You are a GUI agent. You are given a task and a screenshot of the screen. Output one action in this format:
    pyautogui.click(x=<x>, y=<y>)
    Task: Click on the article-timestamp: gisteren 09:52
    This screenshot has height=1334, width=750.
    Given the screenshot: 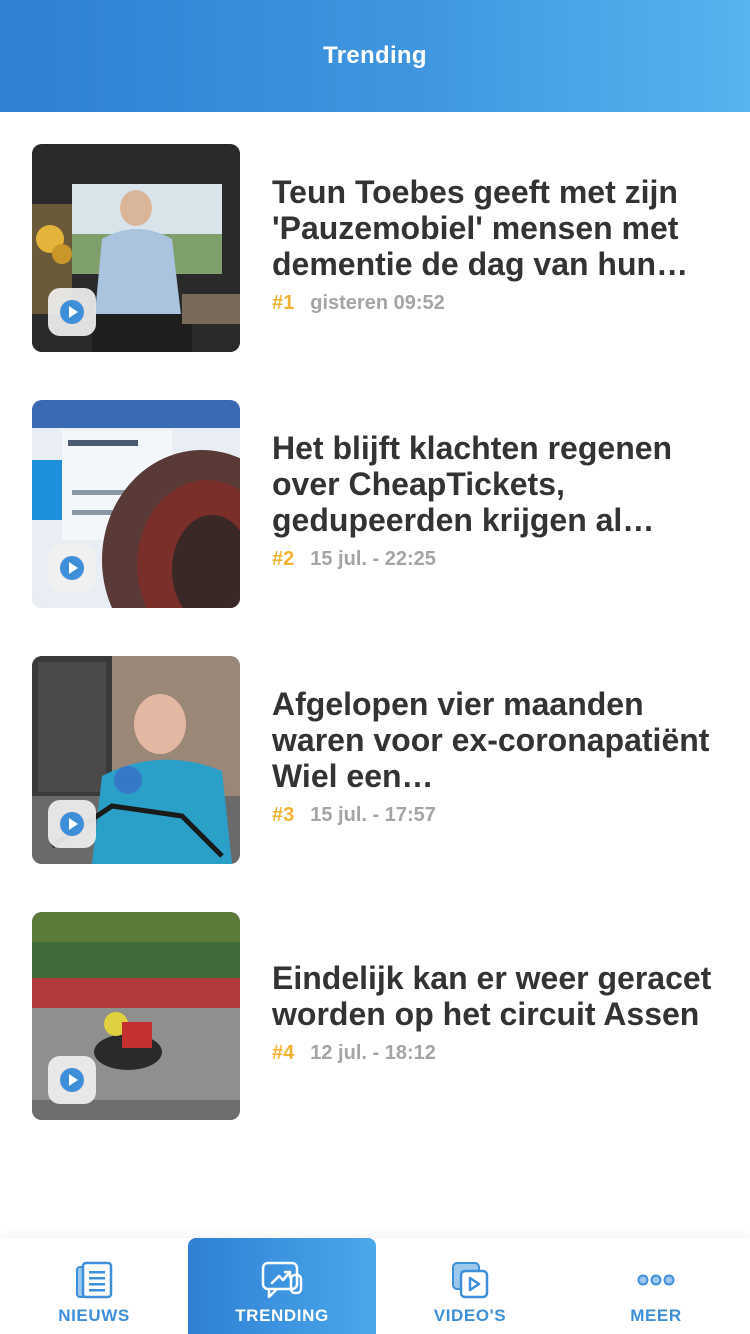 What is the action you would take?
    pyautogui.click(x=377, y=302)
    